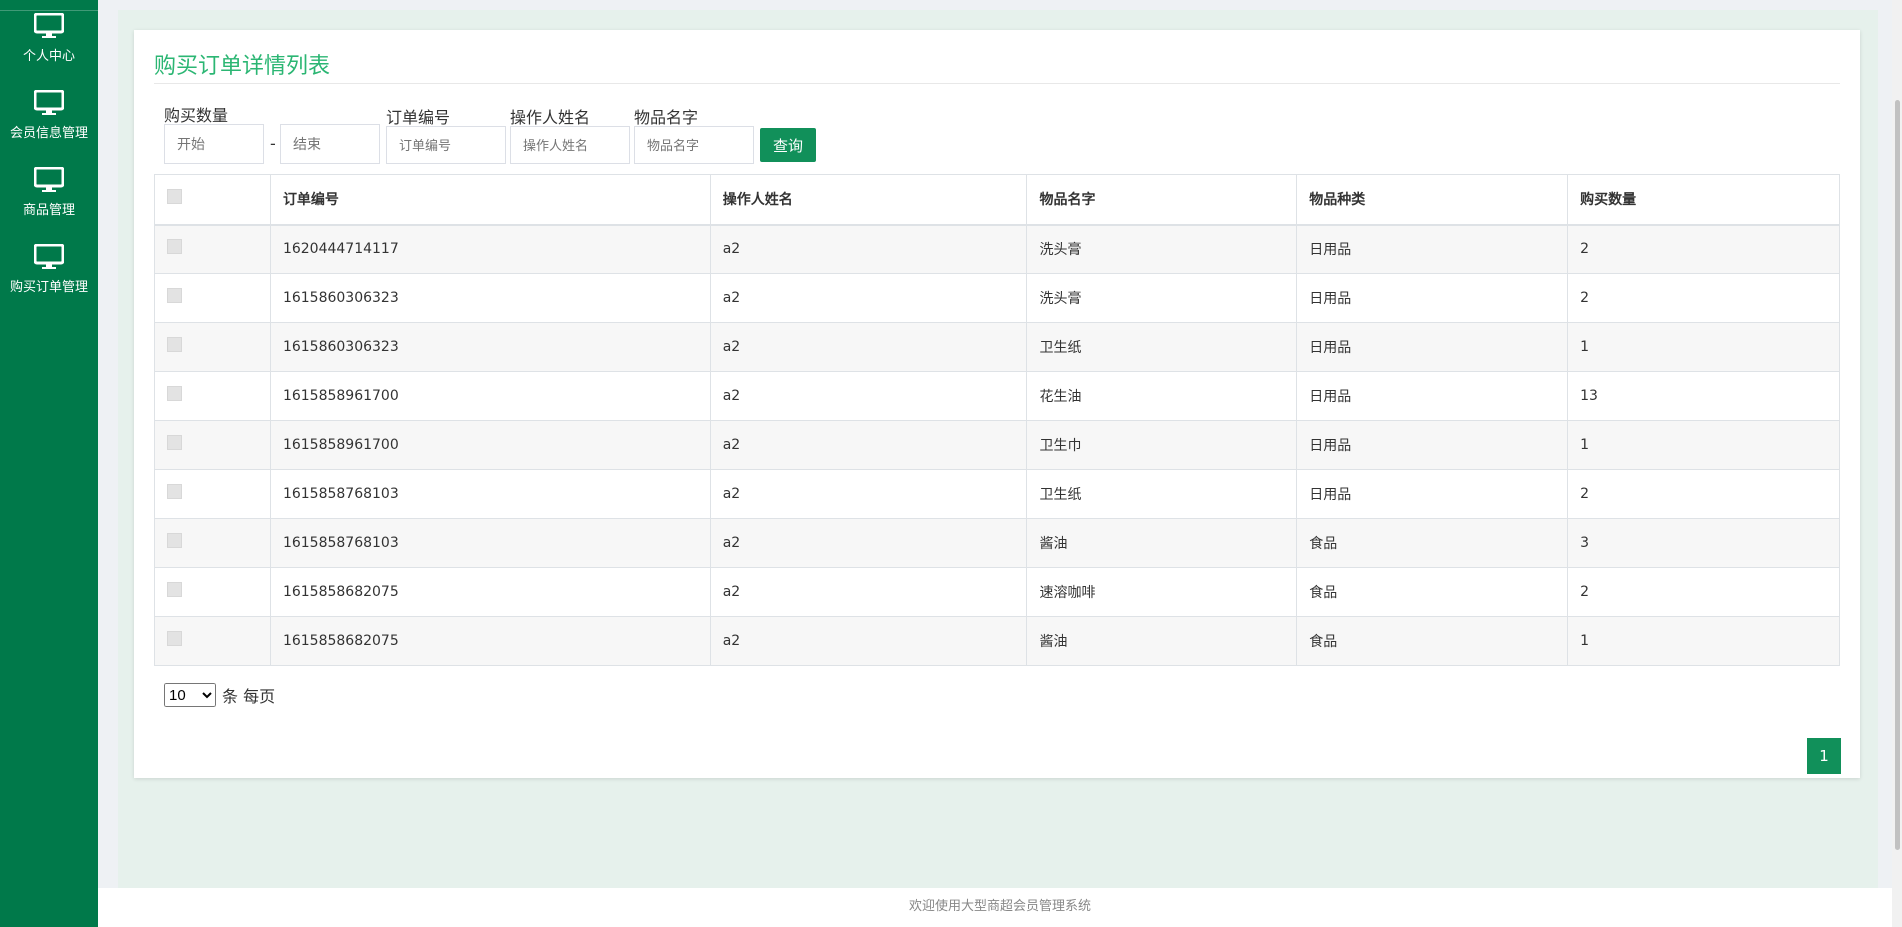  Describe the element at coordinates (212, 200) in the screenshot. I see `select-all-cell` at that location.